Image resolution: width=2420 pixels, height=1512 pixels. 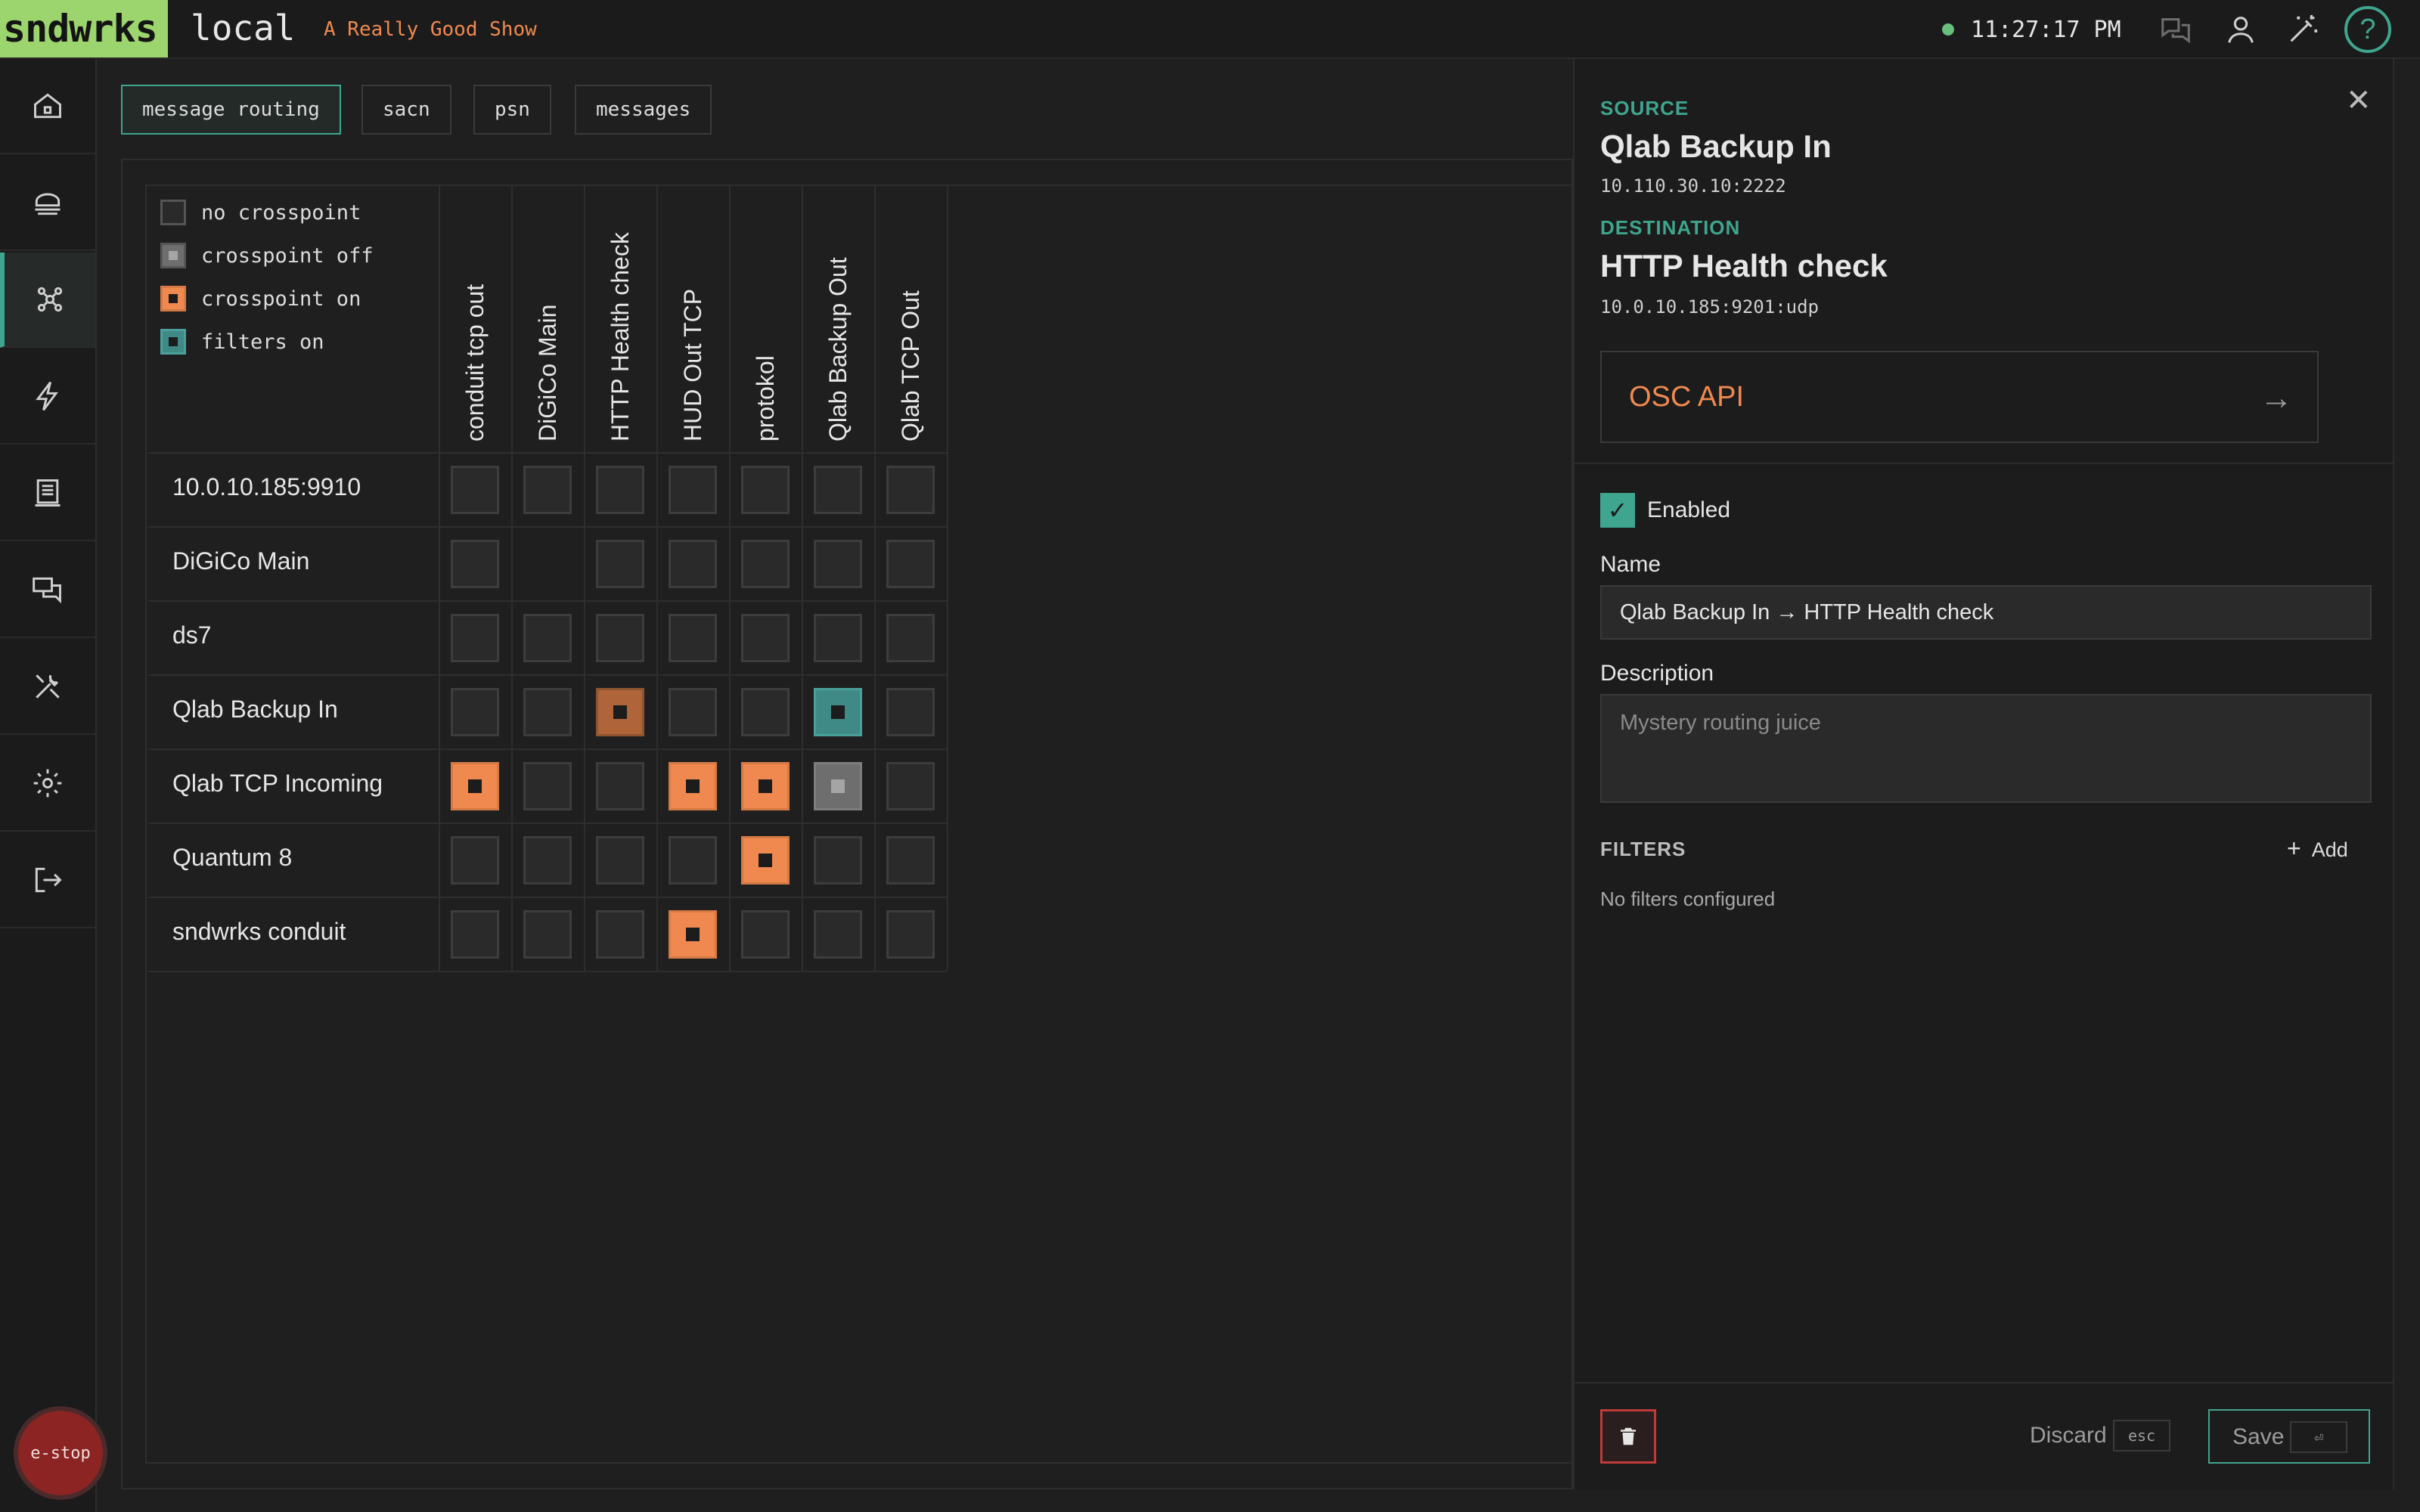 What do you see at coordinates (475, 363) in the screenshot?
I see `column-header: conduit tcp out` at bounding box center [475, 363].